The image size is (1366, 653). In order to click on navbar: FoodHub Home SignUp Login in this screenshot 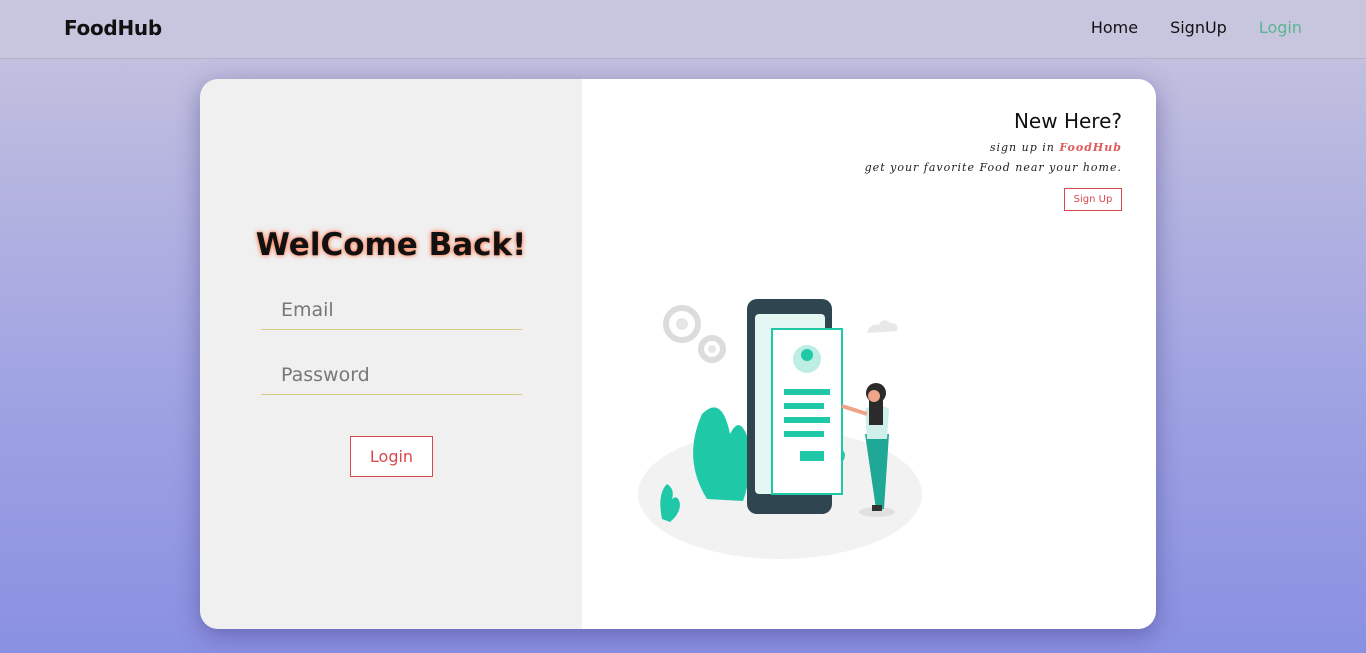, I will do `click(683, 29)`.